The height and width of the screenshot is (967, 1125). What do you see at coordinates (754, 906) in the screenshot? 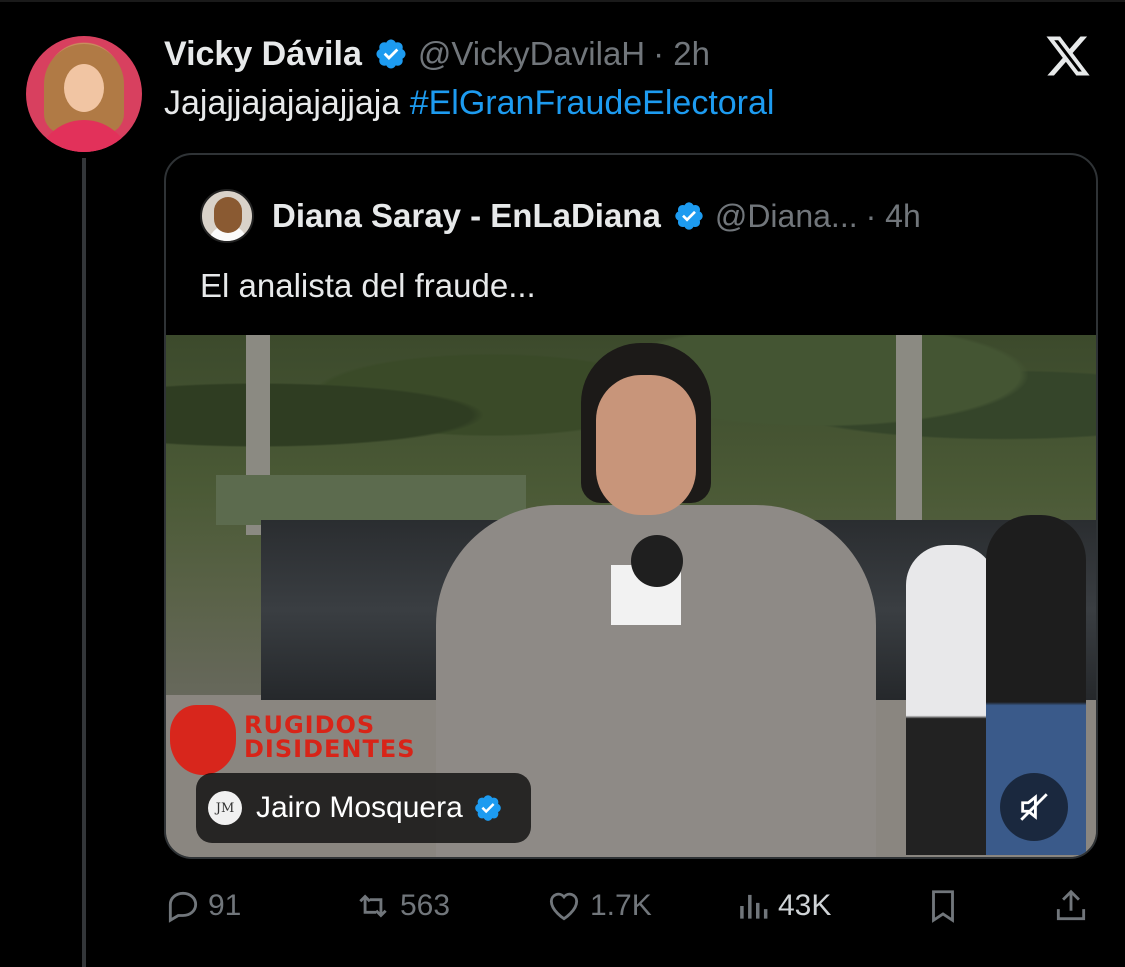
I see `views-icon` at bounding box center [754, 906].